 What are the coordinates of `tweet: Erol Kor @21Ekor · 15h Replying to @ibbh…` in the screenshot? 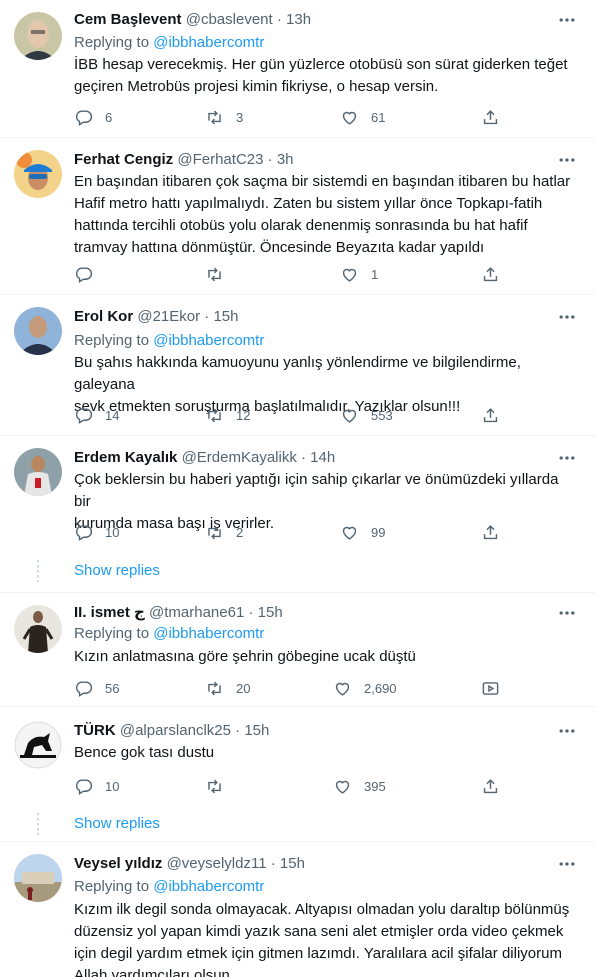 It's located at (297, 365).